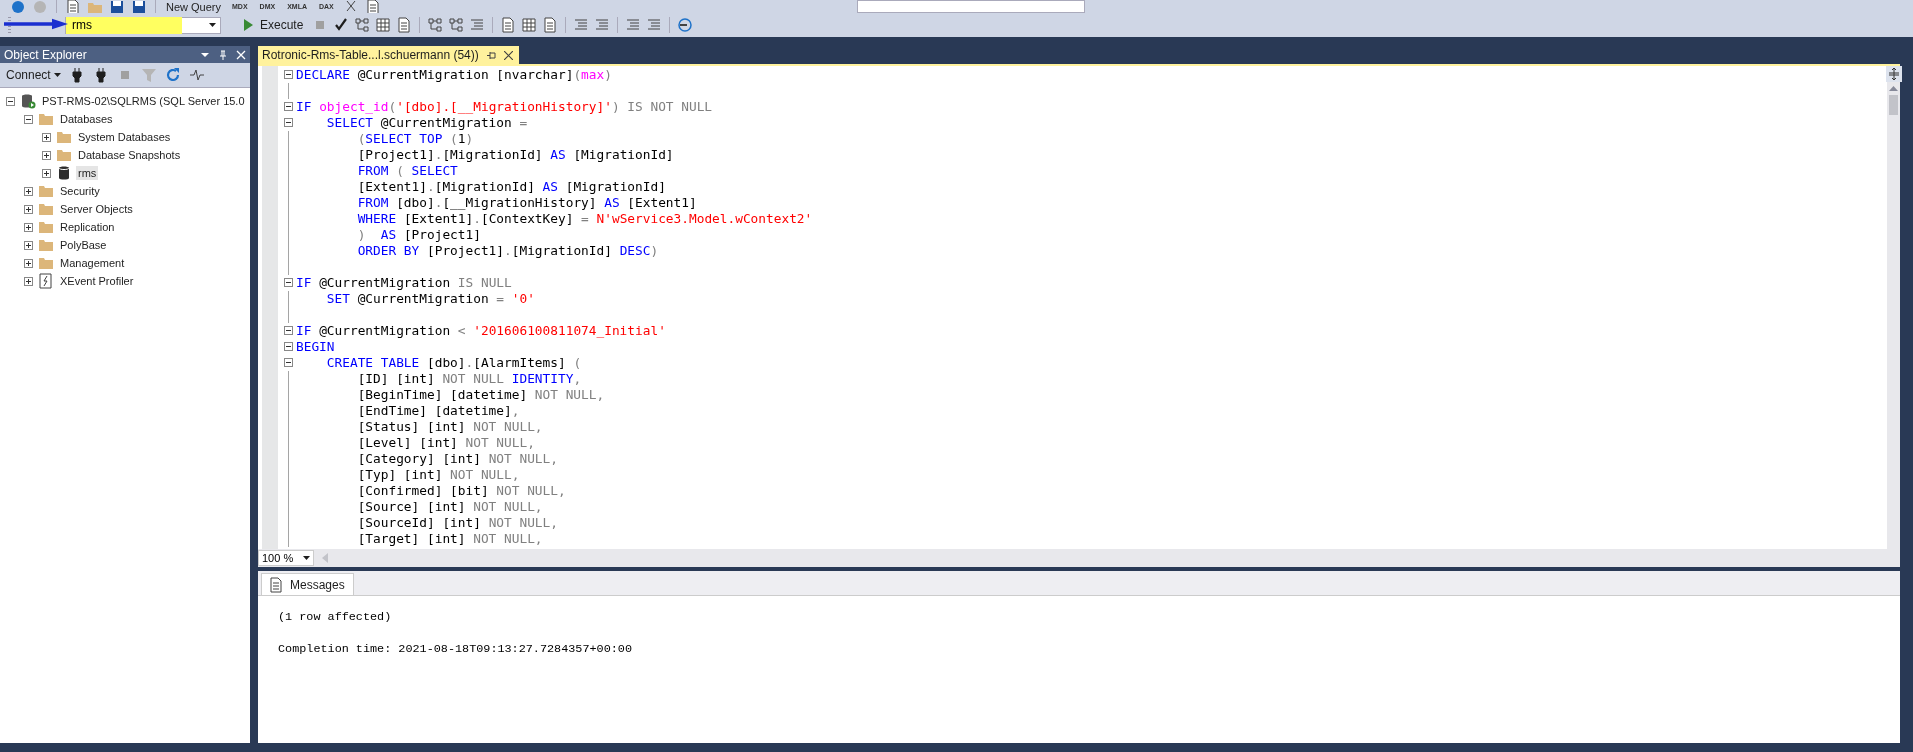 The width and height of the screenshot is (1913, 752). I want to click on zoom-dropdown: 100 %, so click(286, 558).